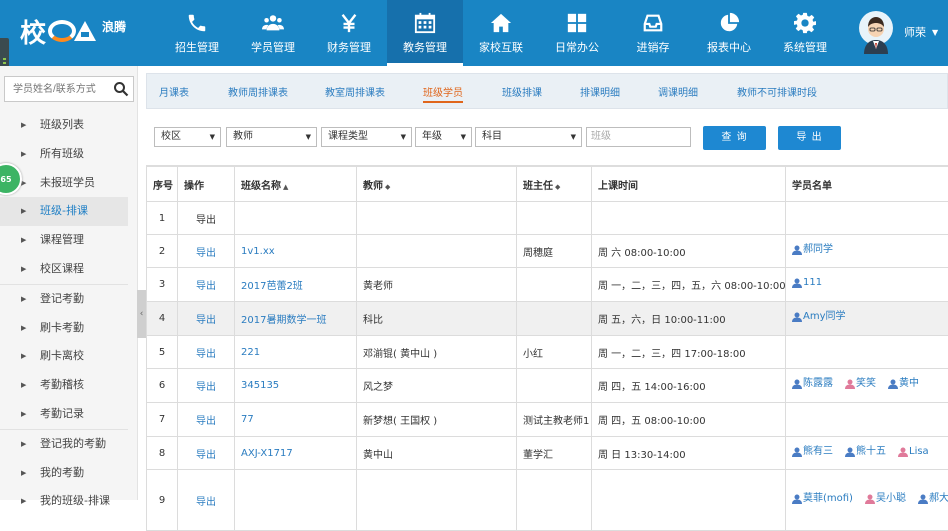 Image resolution: width=948 pixels, height=531 pixels. What do you see at coordinates (809, 138) in the screenshot?
I see `export-button: 导 出` at bounding box center [809, 138].